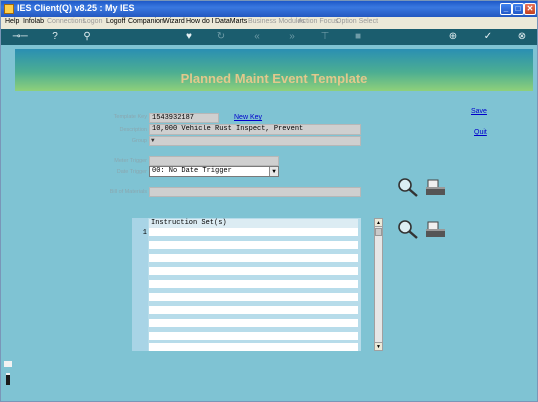 The height and width of the screenshot is (402, 538). Describe the element at coordinates (76, 8) in the screenshot. I see `window-title: IES Client(Q) v8.25 : My IES` at that location.